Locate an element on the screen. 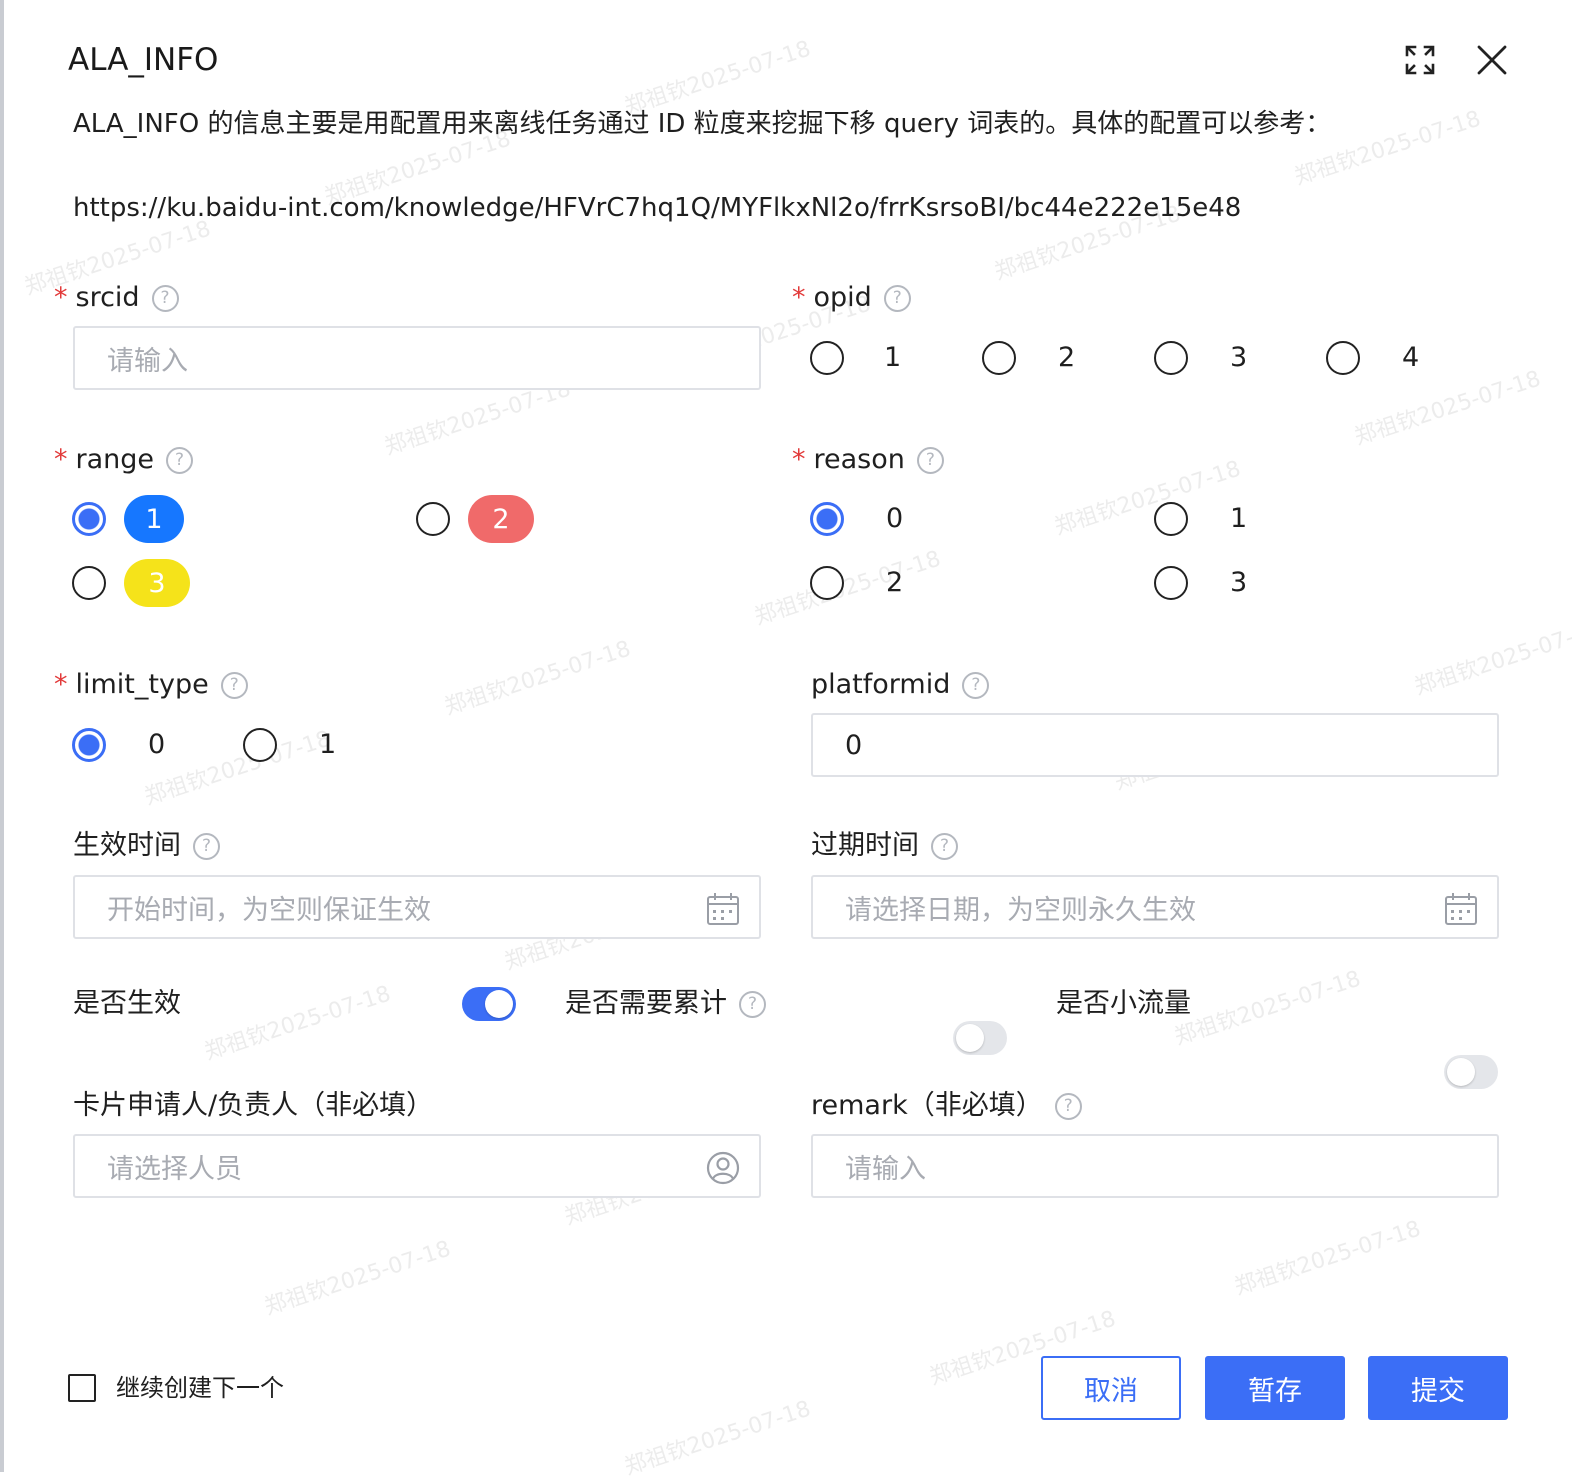 Image resolution: width=1572 pixels, height=1481 pixels. start-time-label: 生效时间 ? is located at coordinates (146, 846).